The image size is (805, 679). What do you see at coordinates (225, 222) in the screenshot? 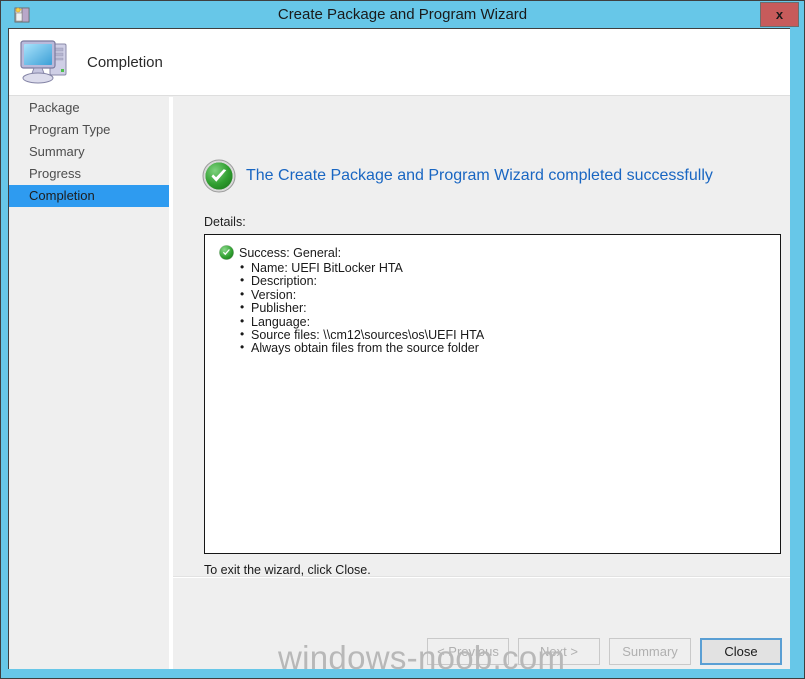
I see `details-label: Details:` at bounding box center [225, 222].